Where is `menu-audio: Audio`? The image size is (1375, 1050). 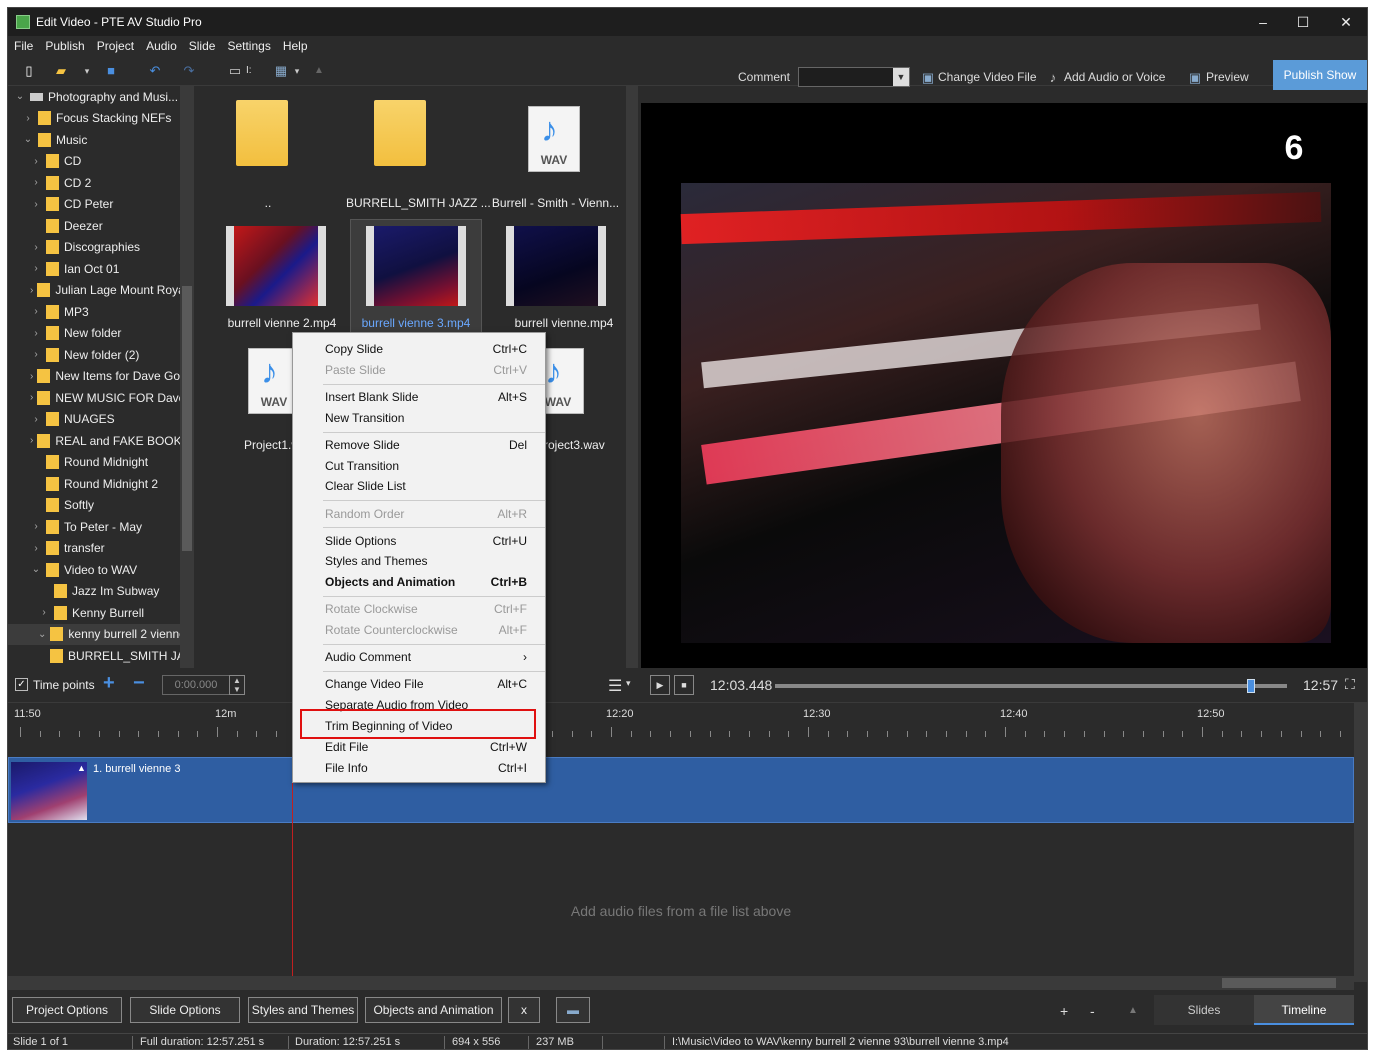 menu-audio: Audio is located at coordinates (161, 46).